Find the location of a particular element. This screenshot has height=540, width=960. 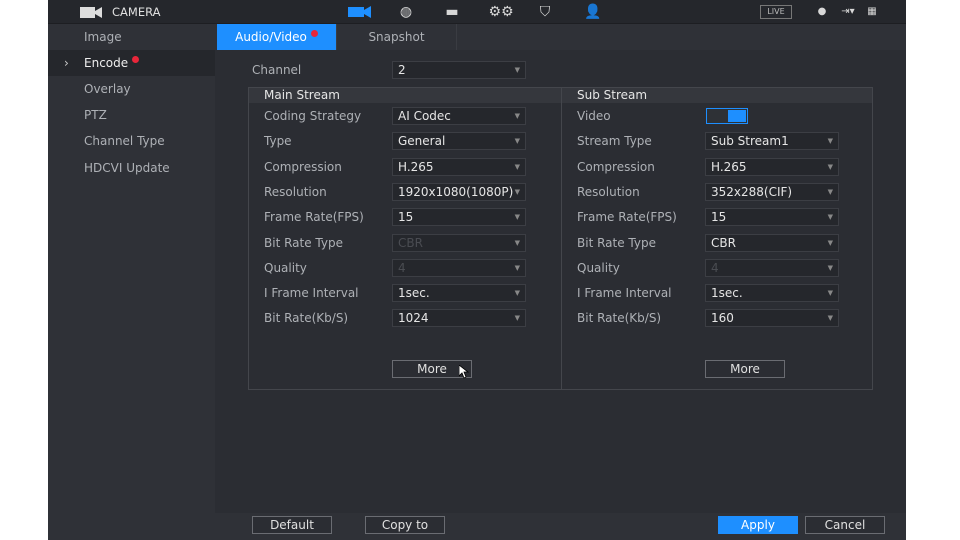

copy-to-button: Copy to is located at coordinates (405, 525).